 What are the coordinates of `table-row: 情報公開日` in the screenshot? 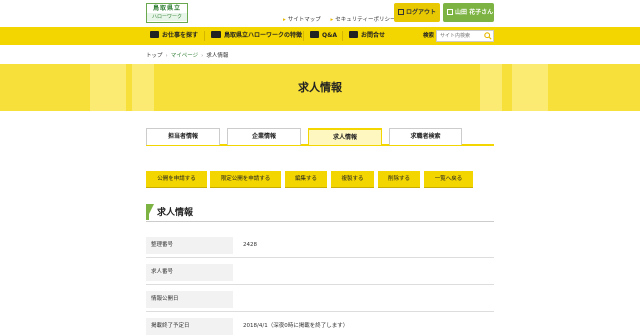 It's located at (320, 299).